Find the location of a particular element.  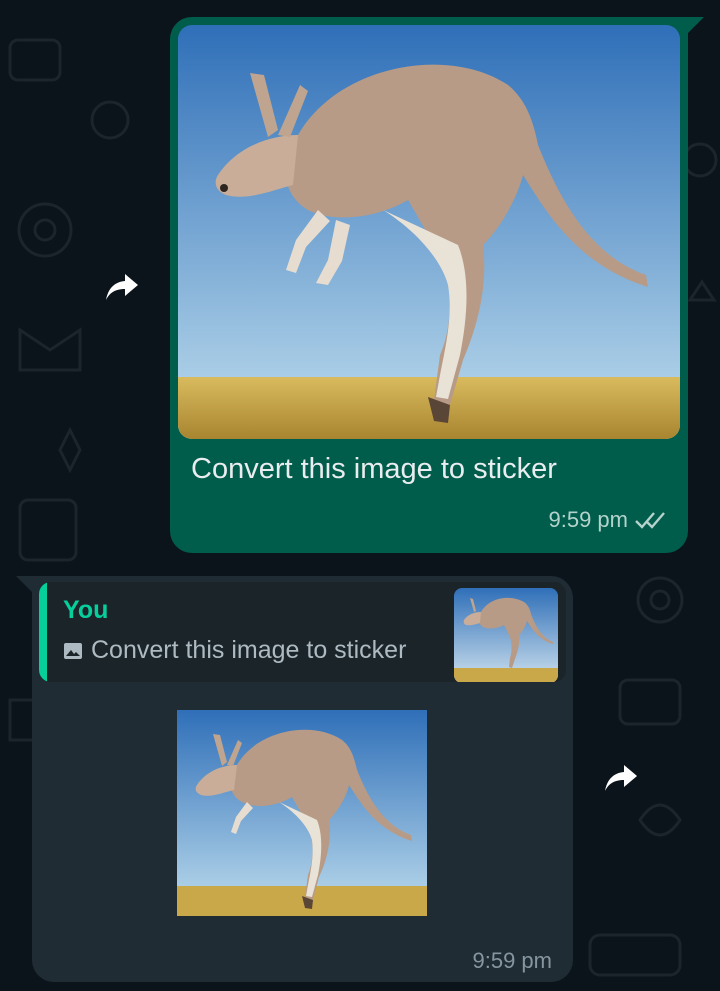

quoted-reply: You Convert this image to sticker is located at coordinates (302, 632).